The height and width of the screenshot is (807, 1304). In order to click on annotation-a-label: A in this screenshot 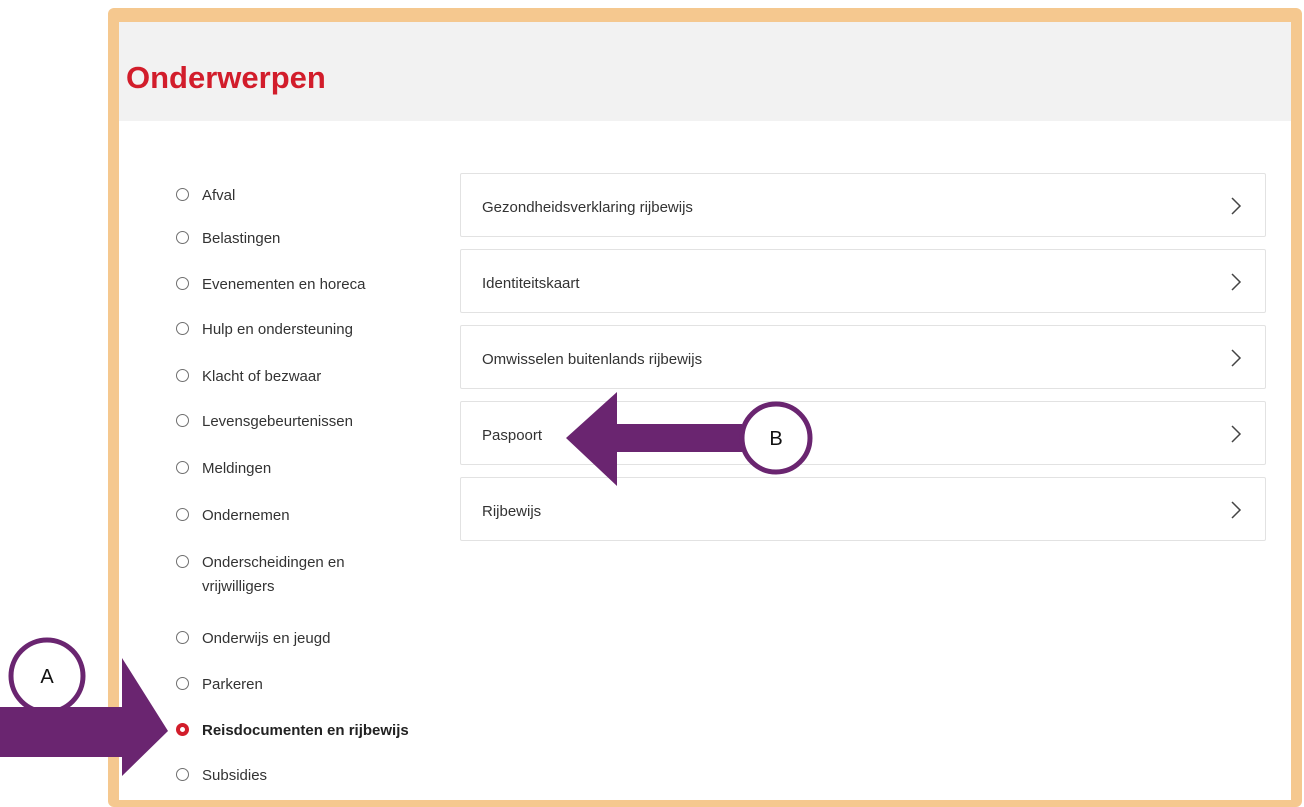, I will do `click(47, 677)`.